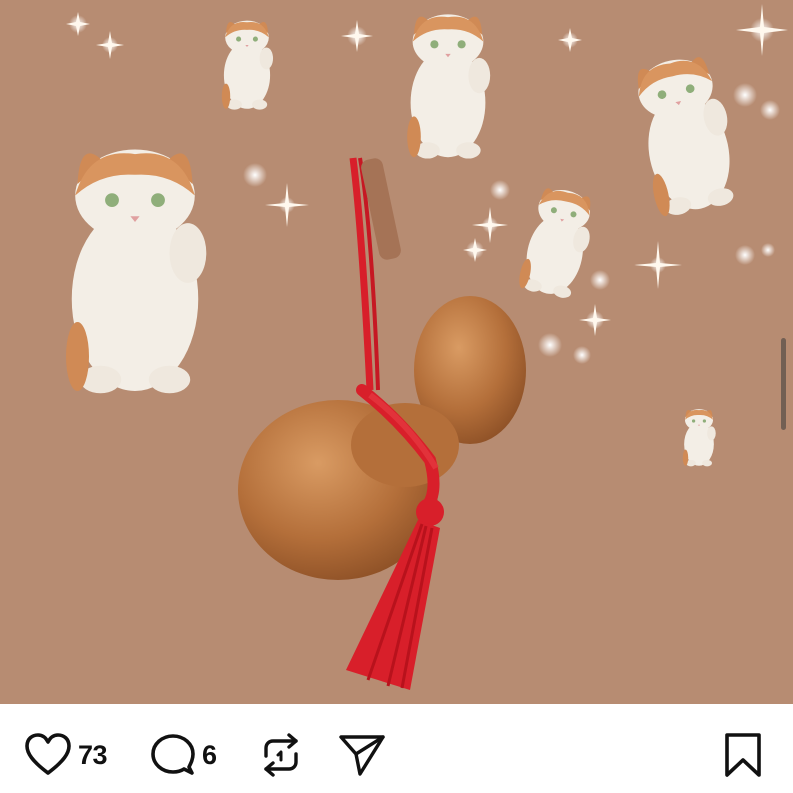 The width and height of the screenshot is (793, 793). What do you see at coordinates (783, 384) in the screenshot?
I see `scrollbar` at bounding box center [783, 384].